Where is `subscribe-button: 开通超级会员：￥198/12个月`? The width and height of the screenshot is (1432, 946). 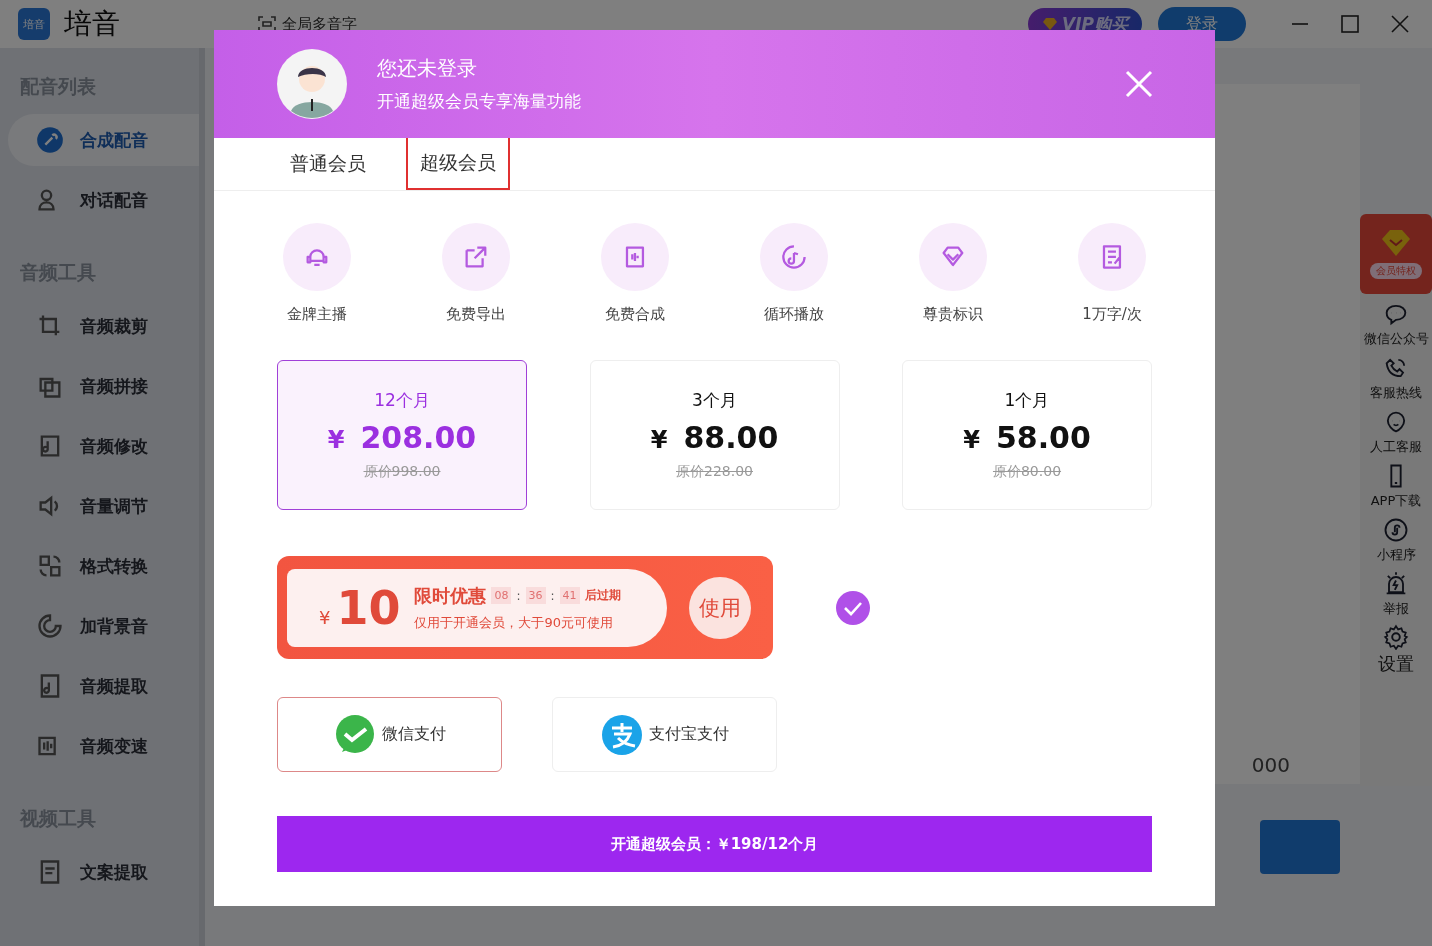 subscribe-button: 开通超级会员：￥198/12个月 is located at coordinates (714, 844).